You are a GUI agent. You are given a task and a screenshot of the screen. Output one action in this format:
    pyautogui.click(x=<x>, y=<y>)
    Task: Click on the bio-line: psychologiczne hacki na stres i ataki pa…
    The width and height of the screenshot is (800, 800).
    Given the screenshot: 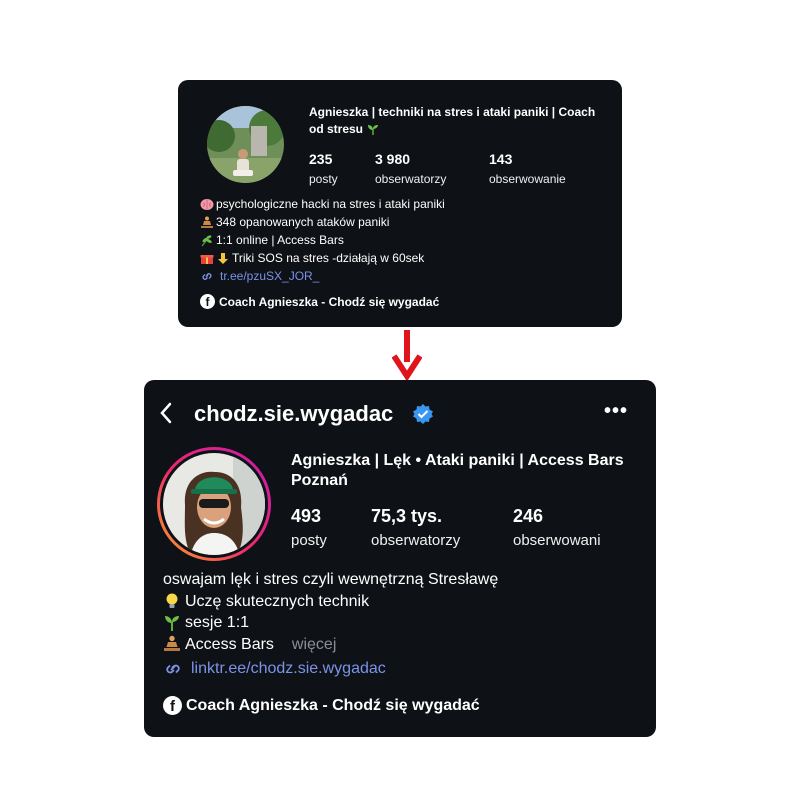 What is the action you would take?
    pyautogui.click(x=322, y=204)
    